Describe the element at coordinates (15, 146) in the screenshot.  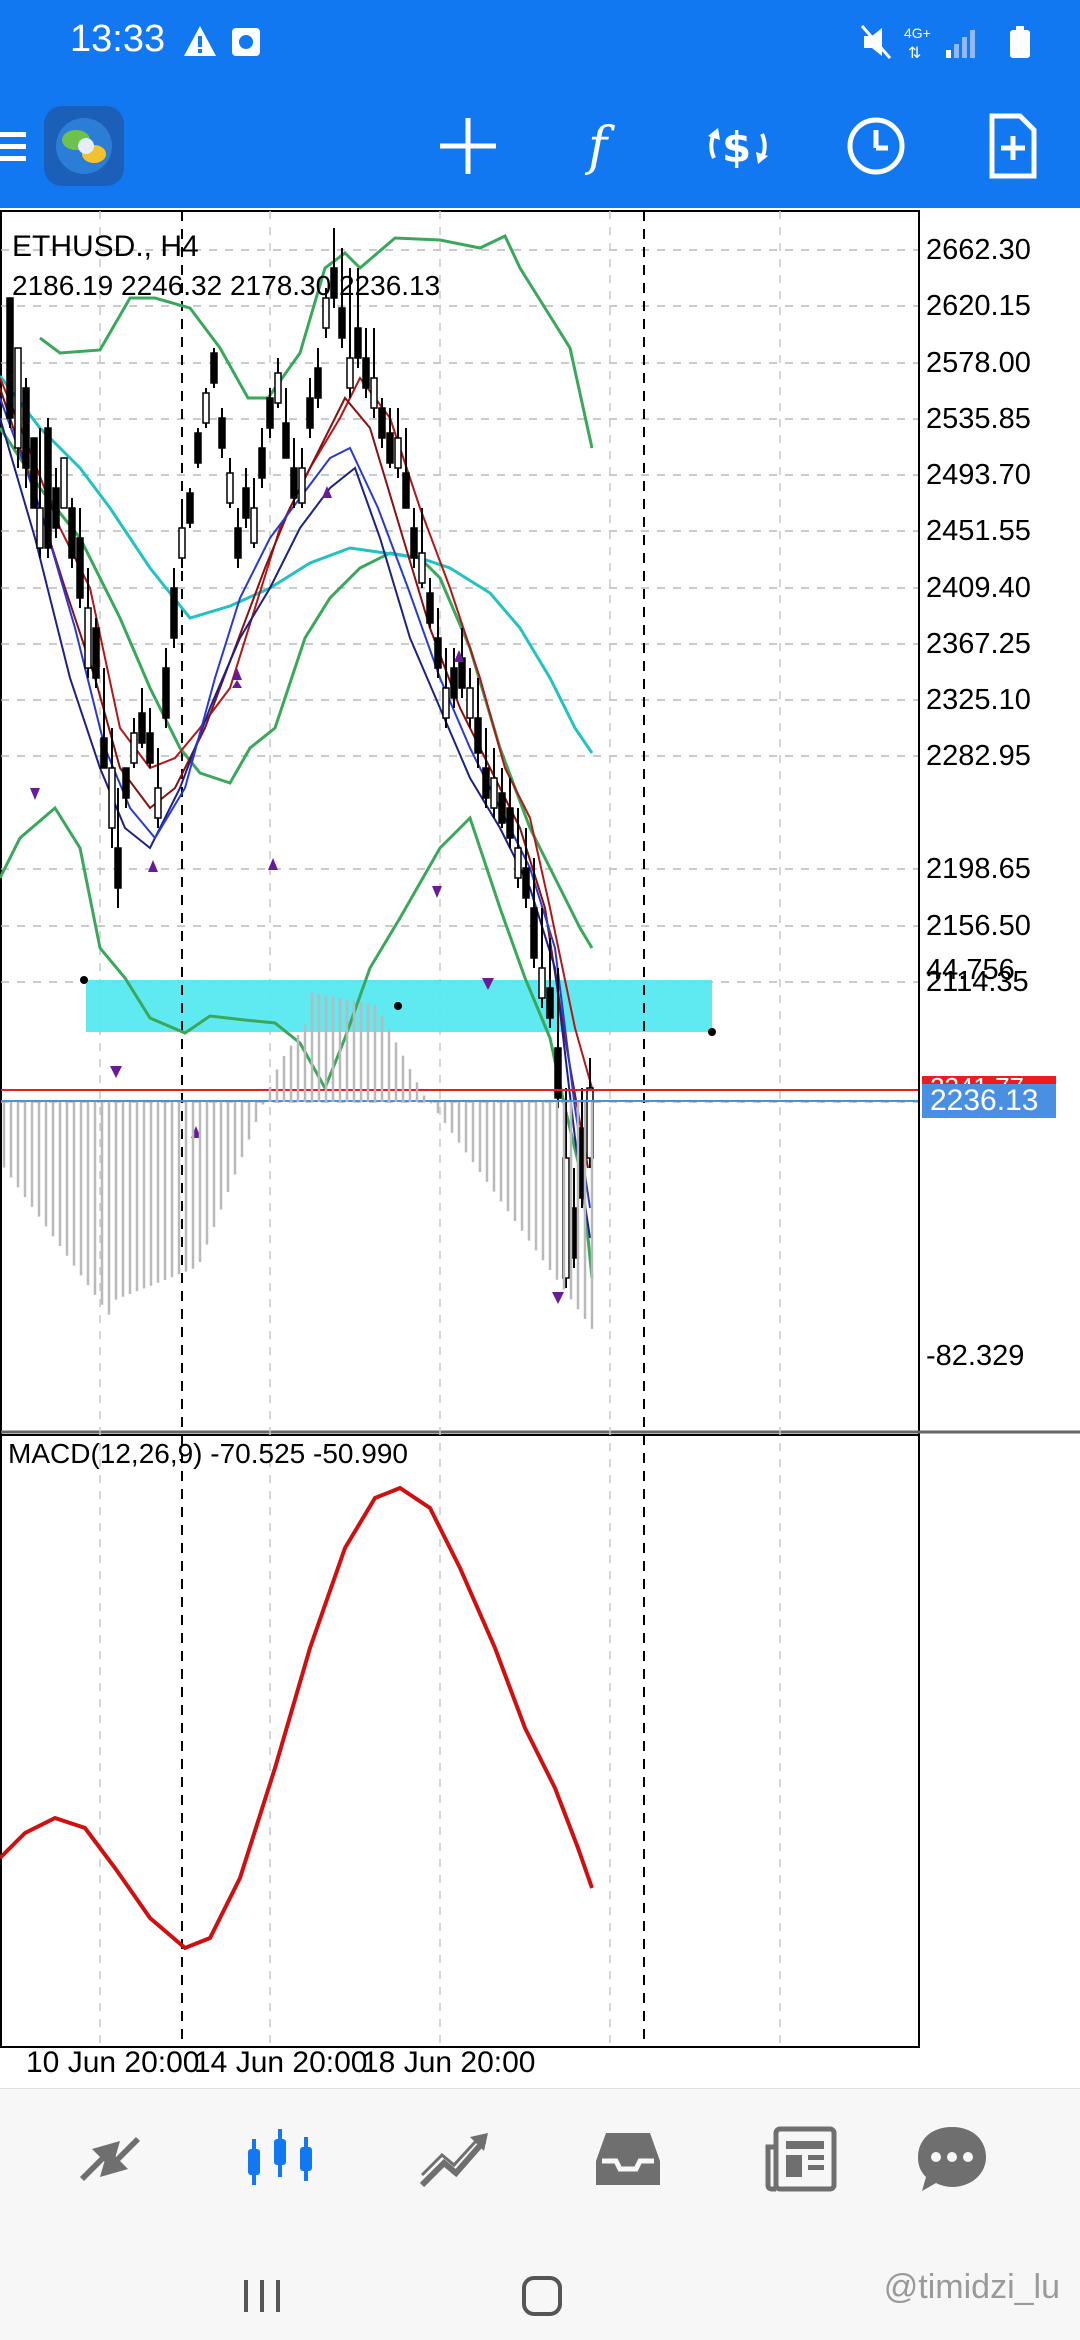
I see `menu-icon` at that location.